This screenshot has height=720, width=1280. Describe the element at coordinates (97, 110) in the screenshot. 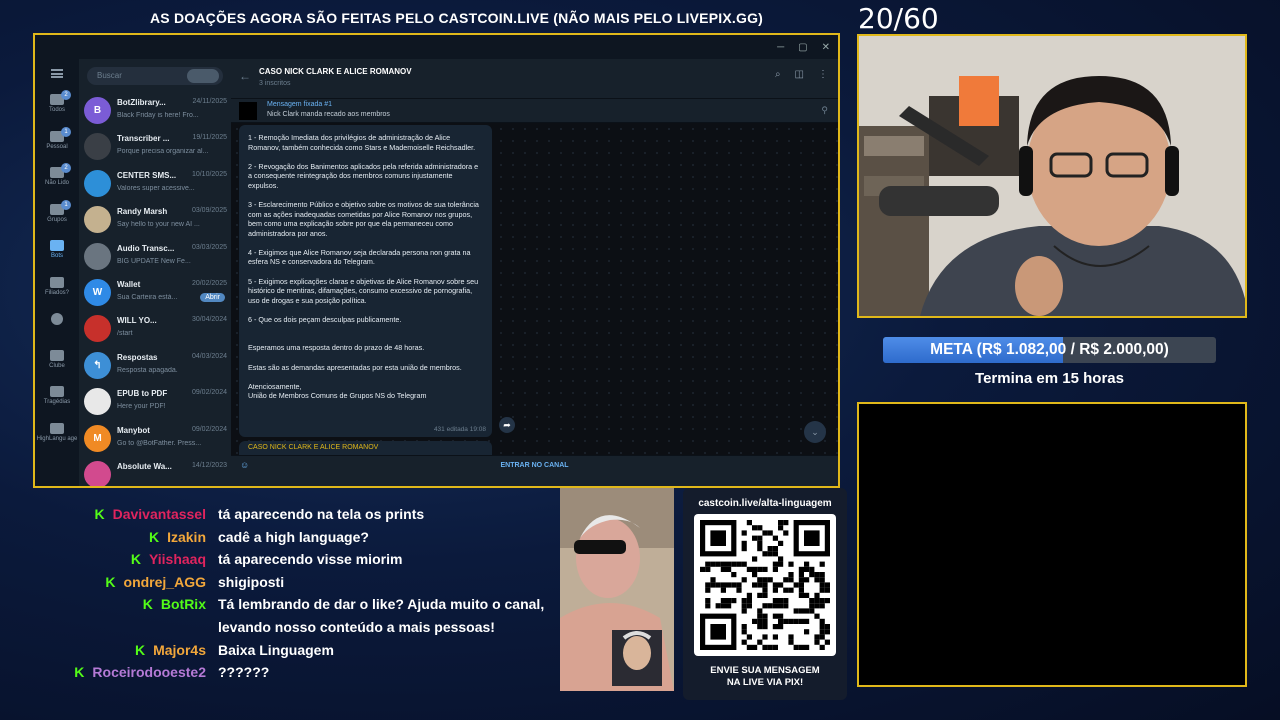

I see `chat-avatar: B` at that location.